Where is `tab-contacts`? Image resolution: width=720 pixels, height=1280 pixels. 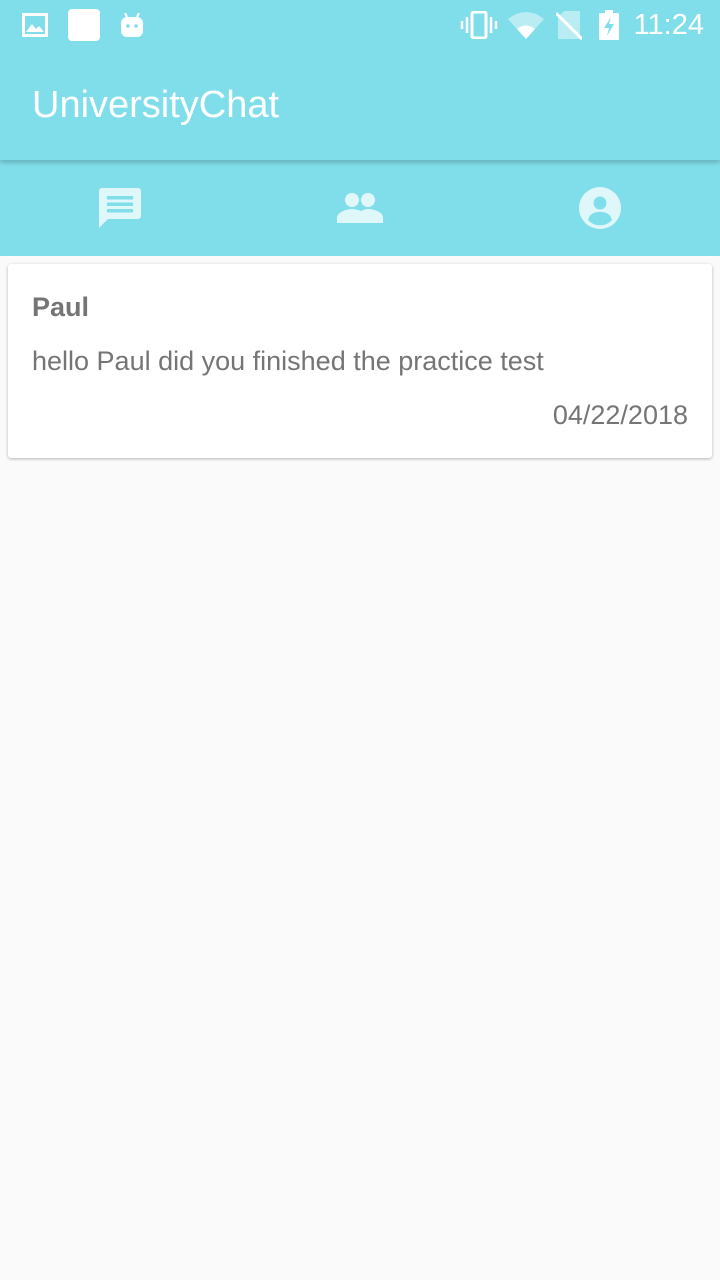 tab-contacts is located at coordinates (360, 208).